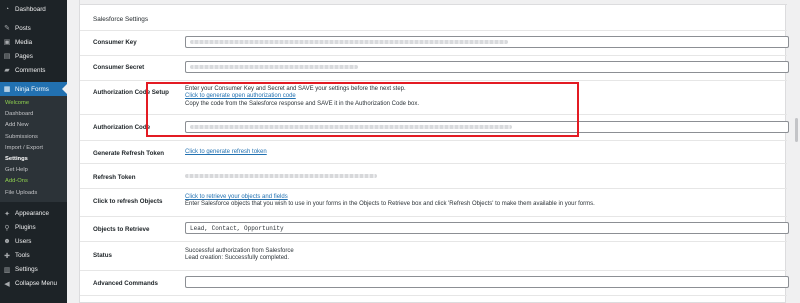 Image resolution: width=800 pixels, height=303 pixels. What do you see at coordinates (7, 89) in the screenshot?
I see `ninja-forms-icon: ▦` at bounding box center [7, 89].